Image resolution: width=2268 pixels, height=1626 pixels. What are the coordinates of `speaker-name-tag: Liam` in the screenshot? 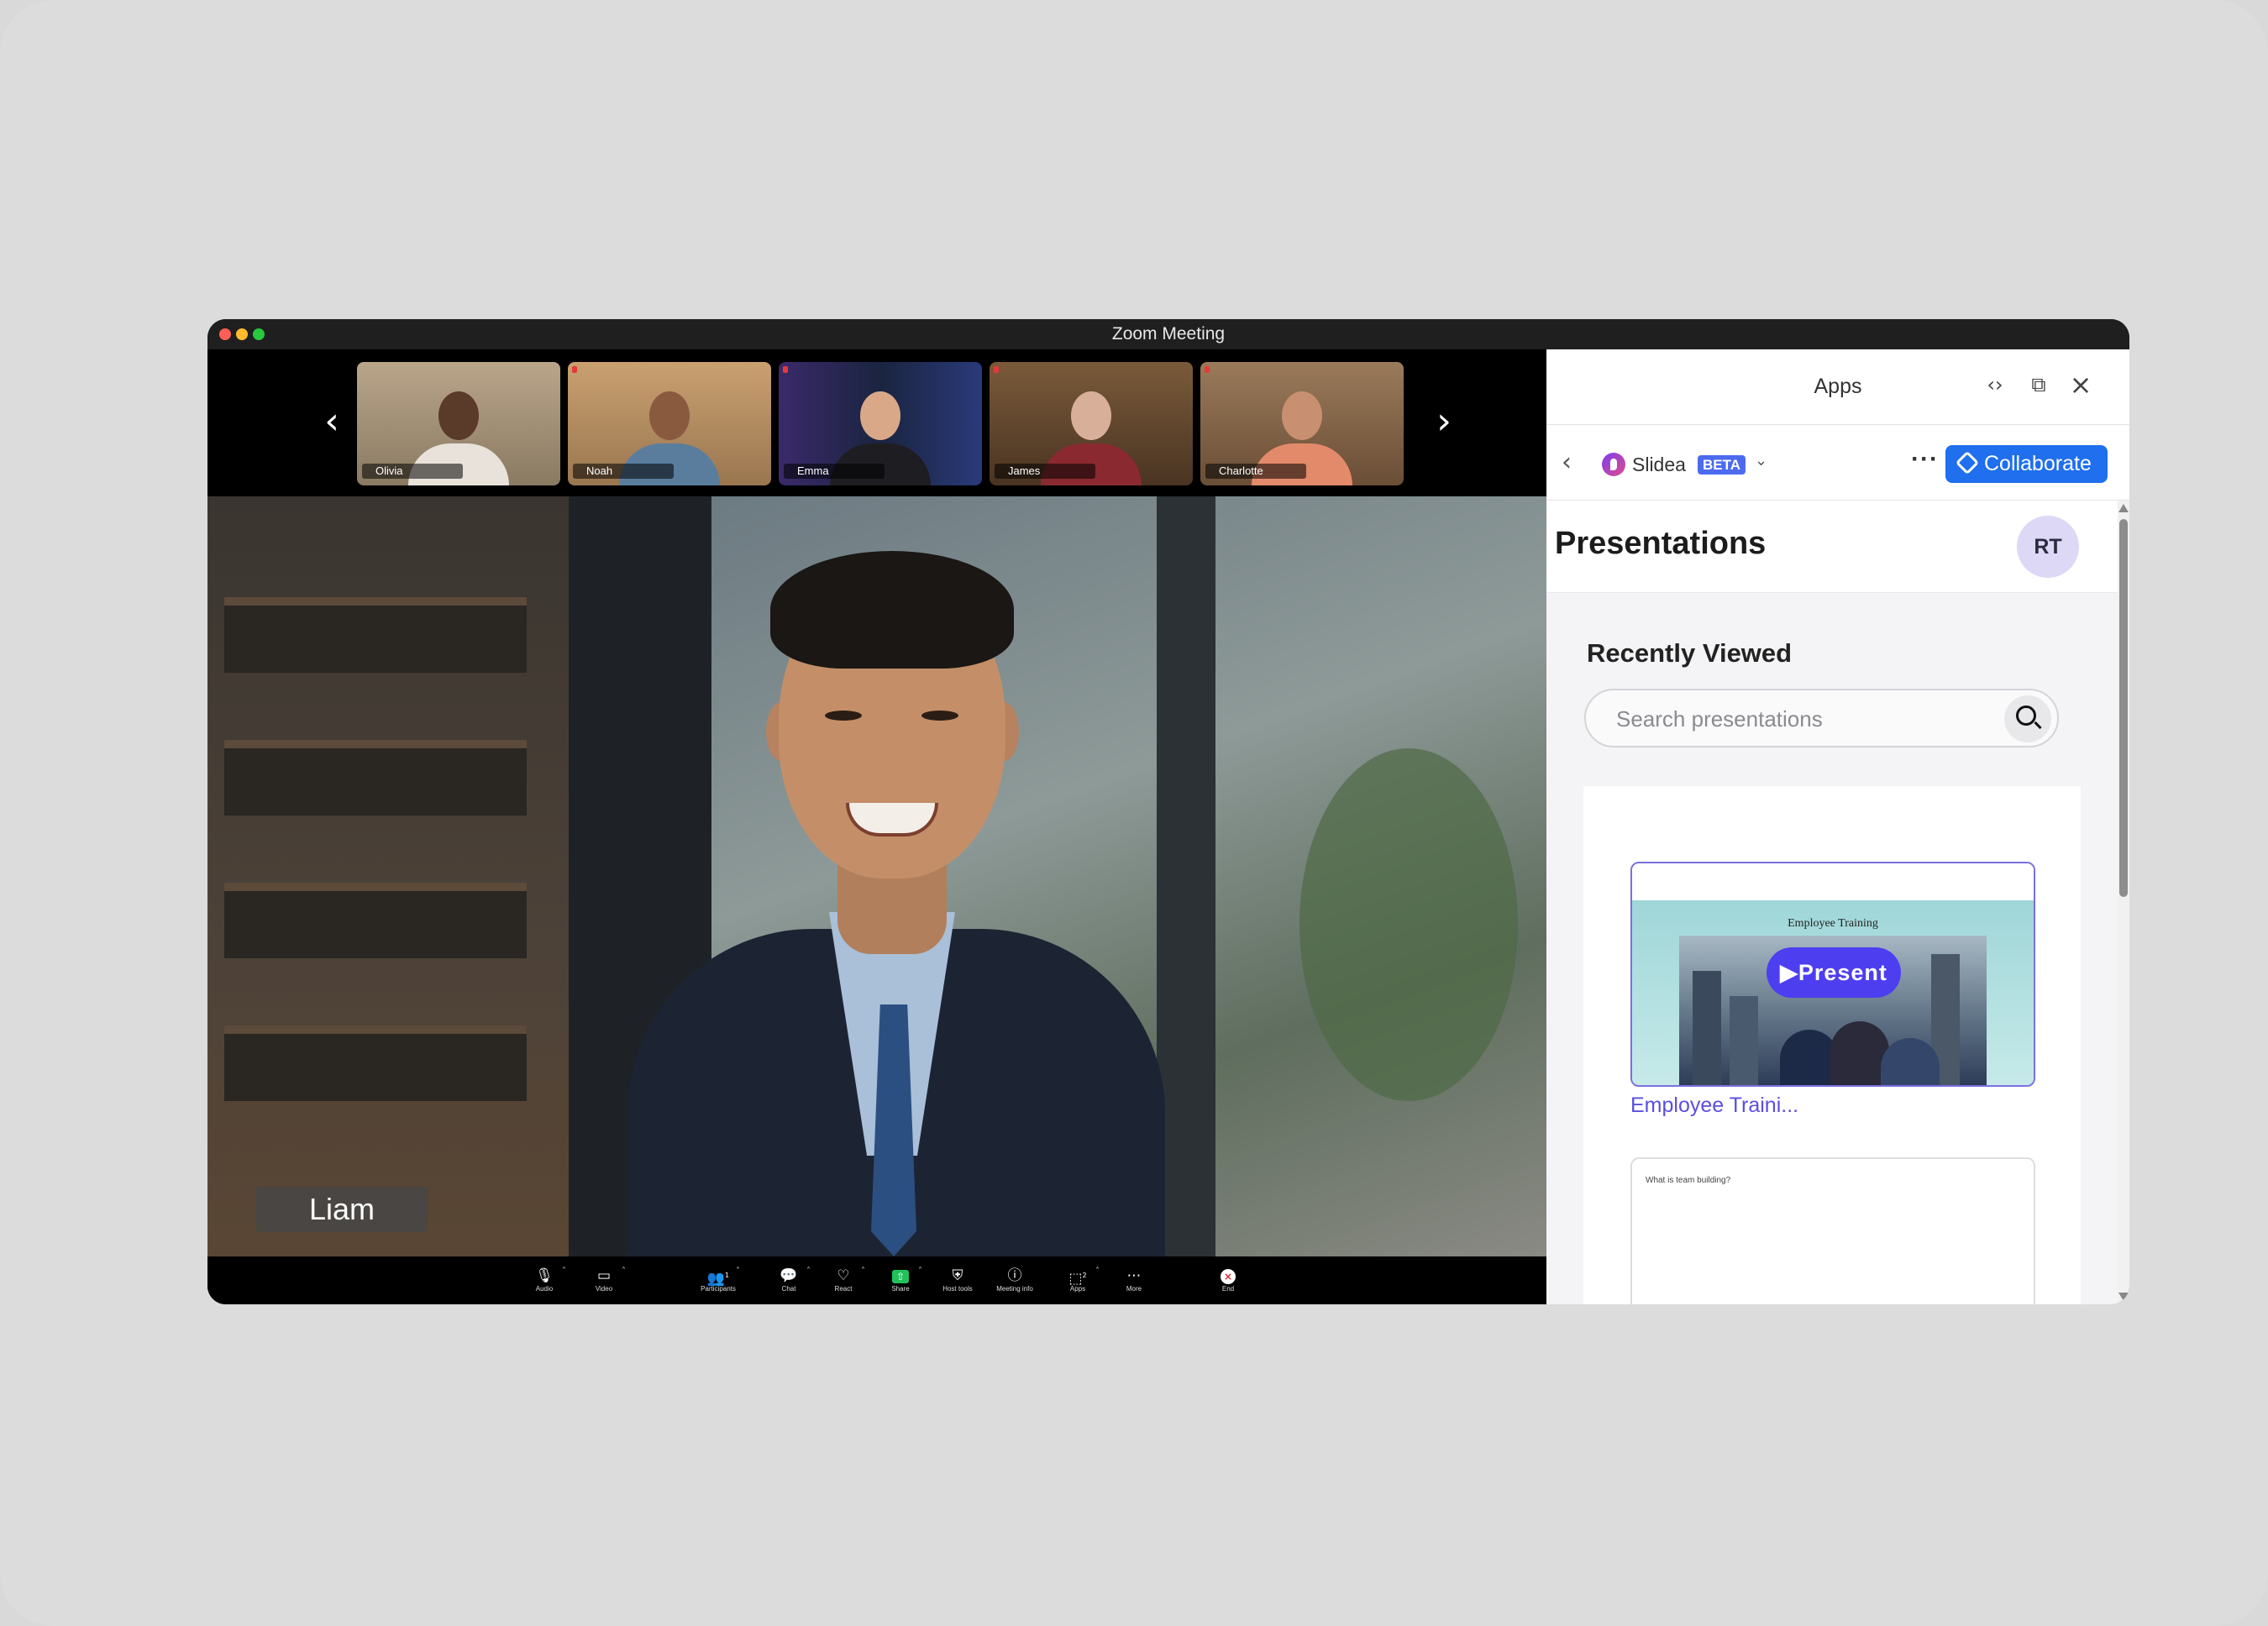 It's located at (342, 1209).